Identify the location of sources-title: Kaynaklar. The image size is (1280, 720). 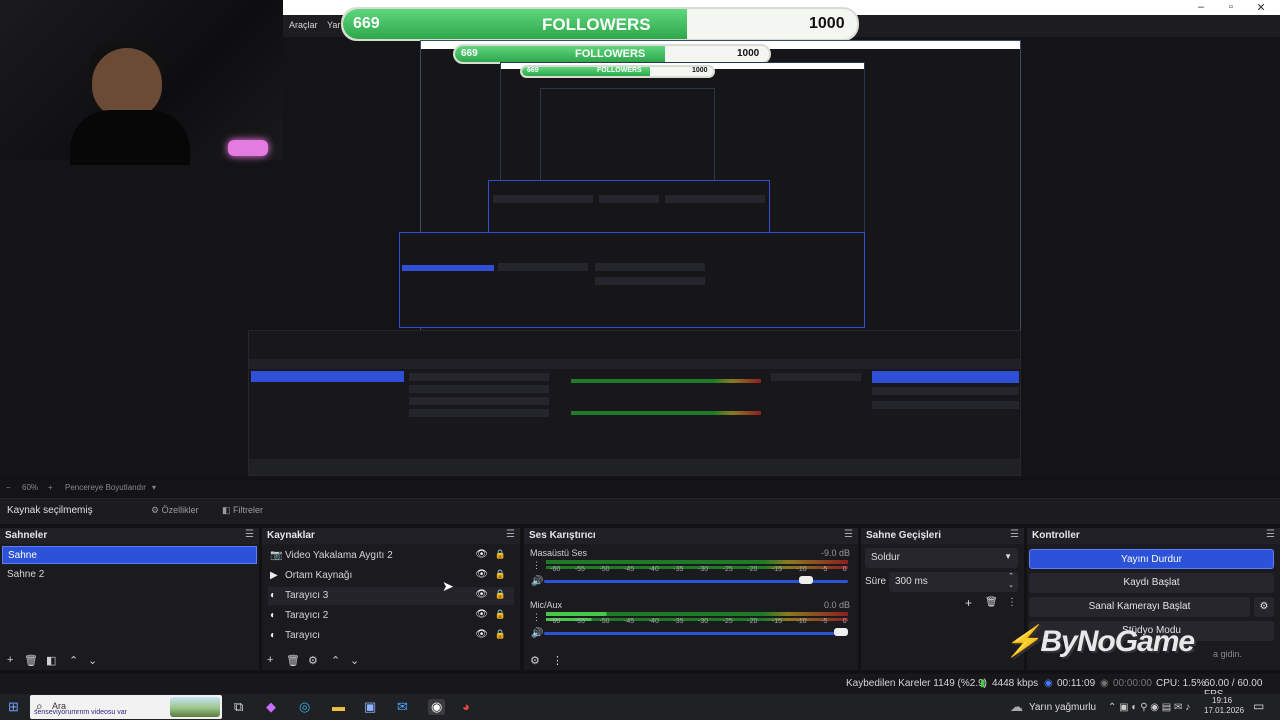
(291, 535).